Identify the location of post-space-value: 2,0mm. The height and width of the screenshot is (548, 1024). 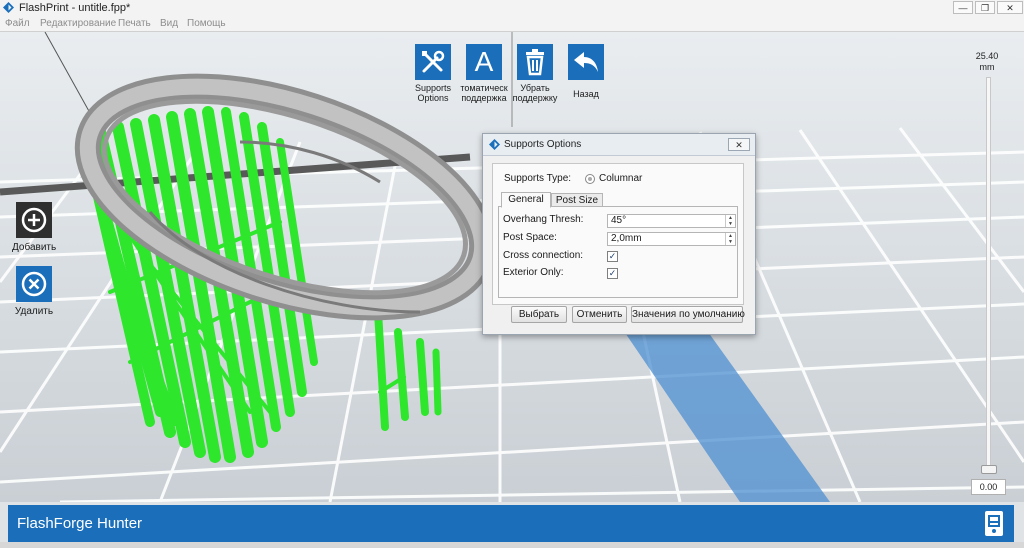
(626, 238).